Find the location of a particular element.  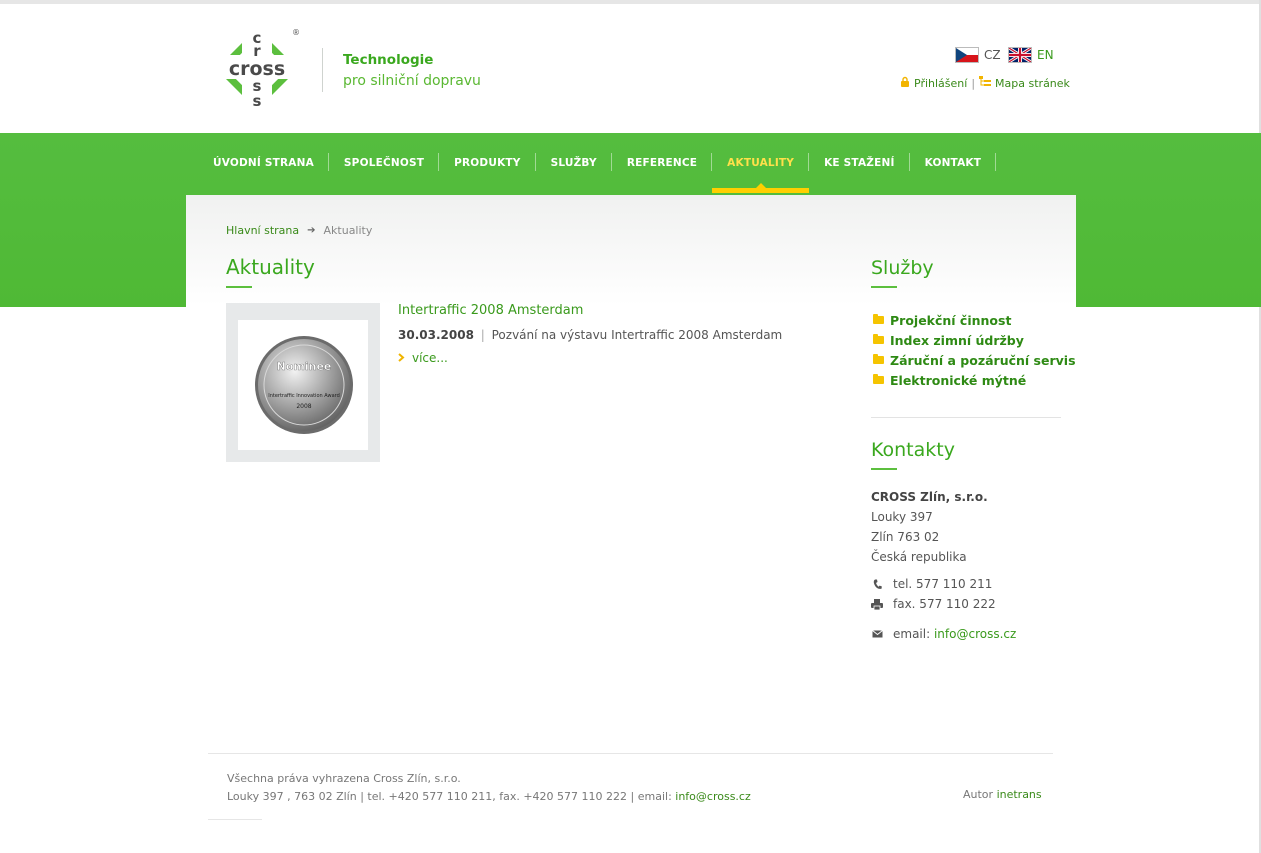

window-top-border is located at coordinates (630, 2).